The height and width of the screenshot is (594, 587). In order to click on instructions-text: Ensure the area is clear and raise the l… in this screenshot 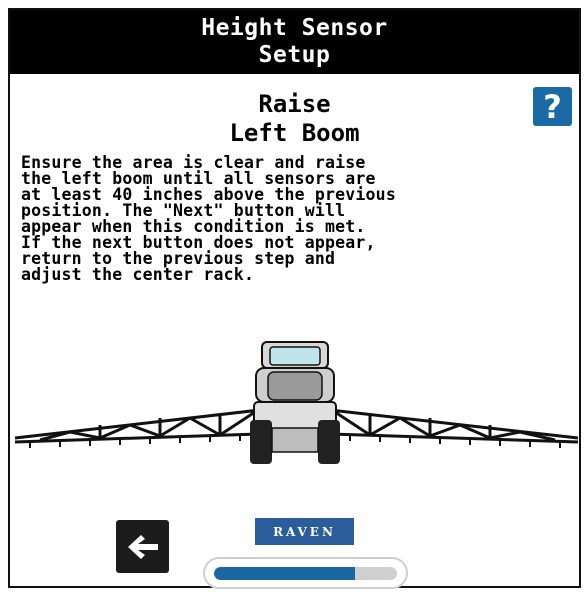, I will do `click(208, 218)`.